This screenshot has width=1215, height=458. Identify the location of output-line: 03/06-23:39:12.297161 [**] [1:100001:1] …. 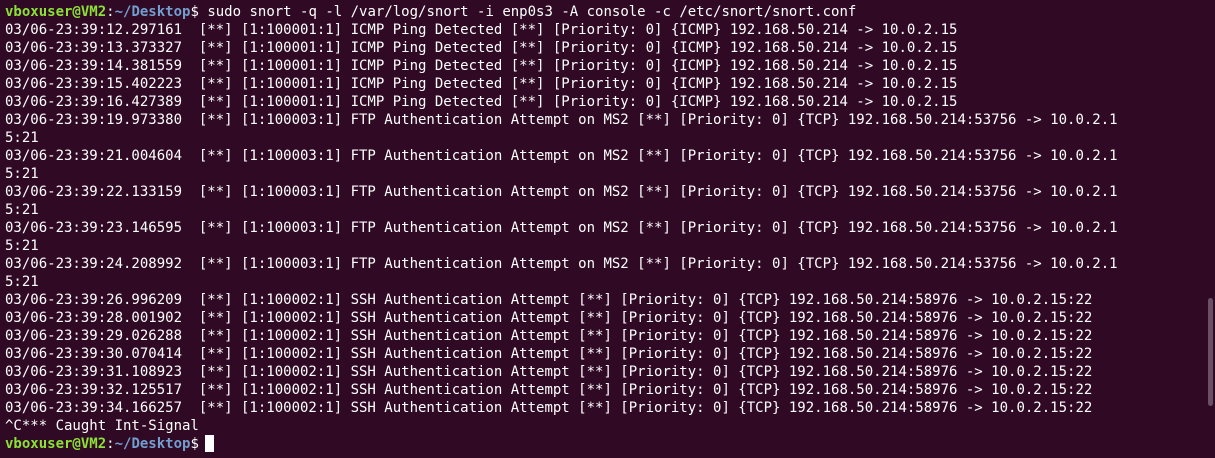
(481, 30).